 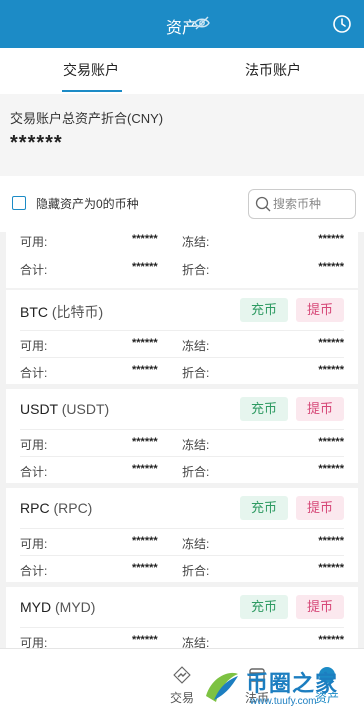 What do you see at coordinates (202, 23) in the screenshot?
I see `eye-off-icon` at bounding box center [202, 23].